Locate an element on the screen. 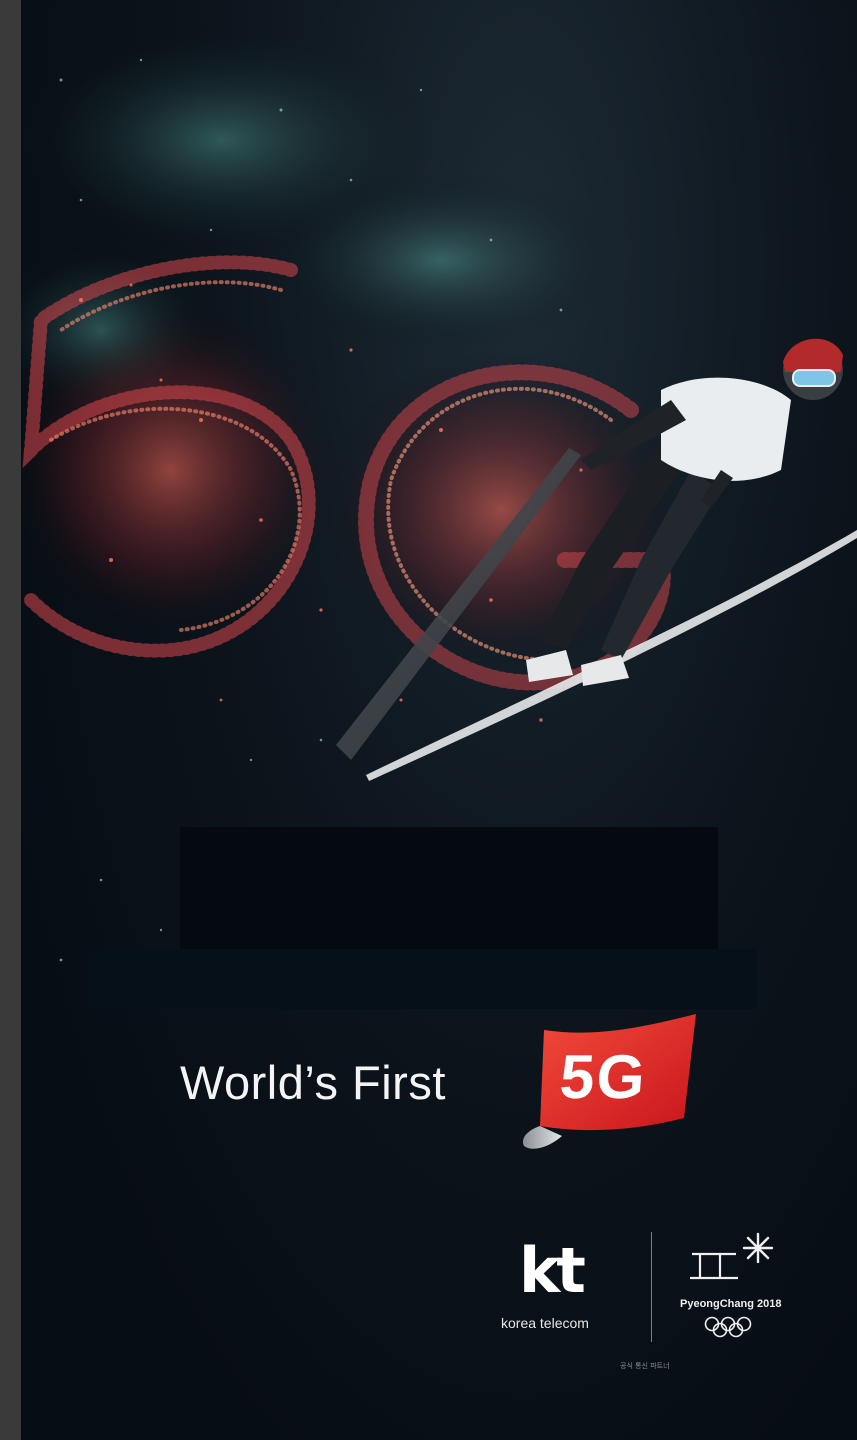 Image resolution: width=857 pixels, height=1440 pixels. kt-logo-name: korea telecom is located at coordinates (545, 1323).